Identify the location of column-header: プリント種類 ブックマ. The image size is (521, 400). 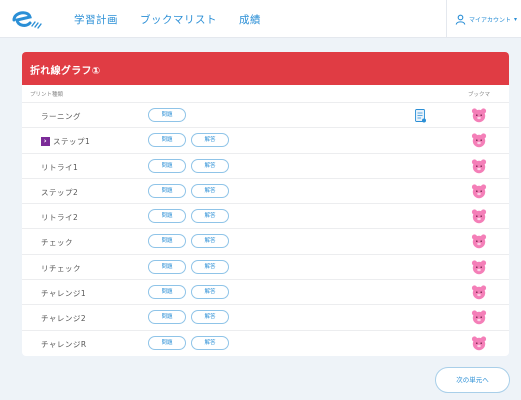
(265, 93).